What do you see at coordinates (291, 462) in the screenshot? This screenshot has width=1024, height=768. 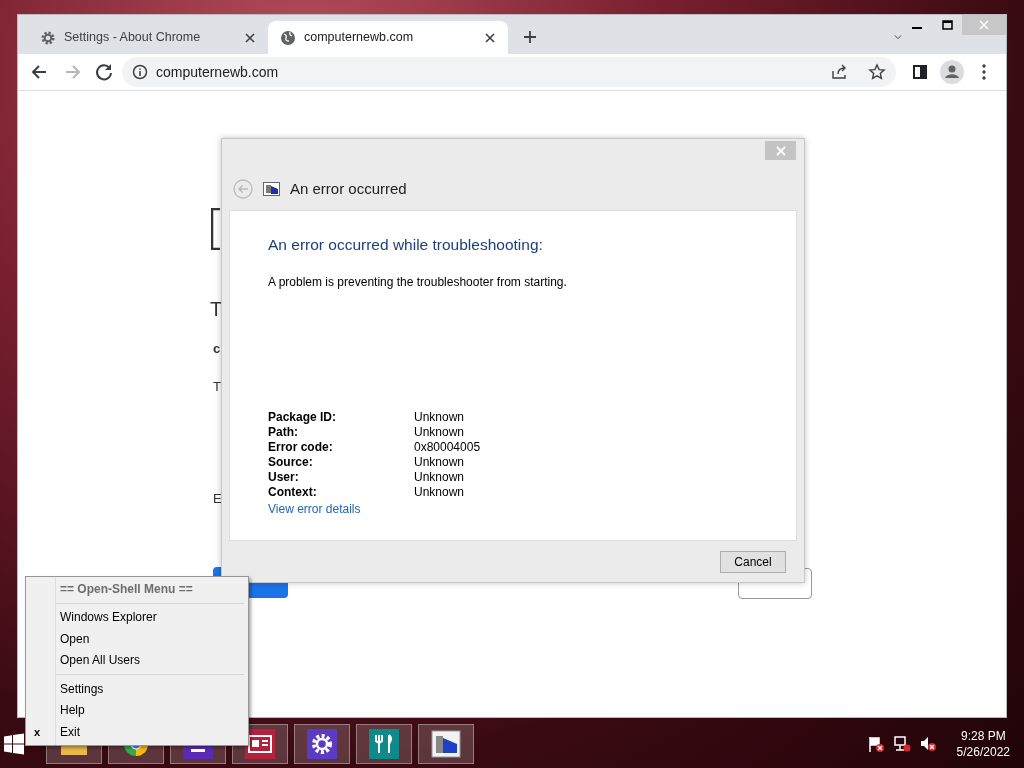 I see `detail-label: Source:` at bounding box center [291, 462].